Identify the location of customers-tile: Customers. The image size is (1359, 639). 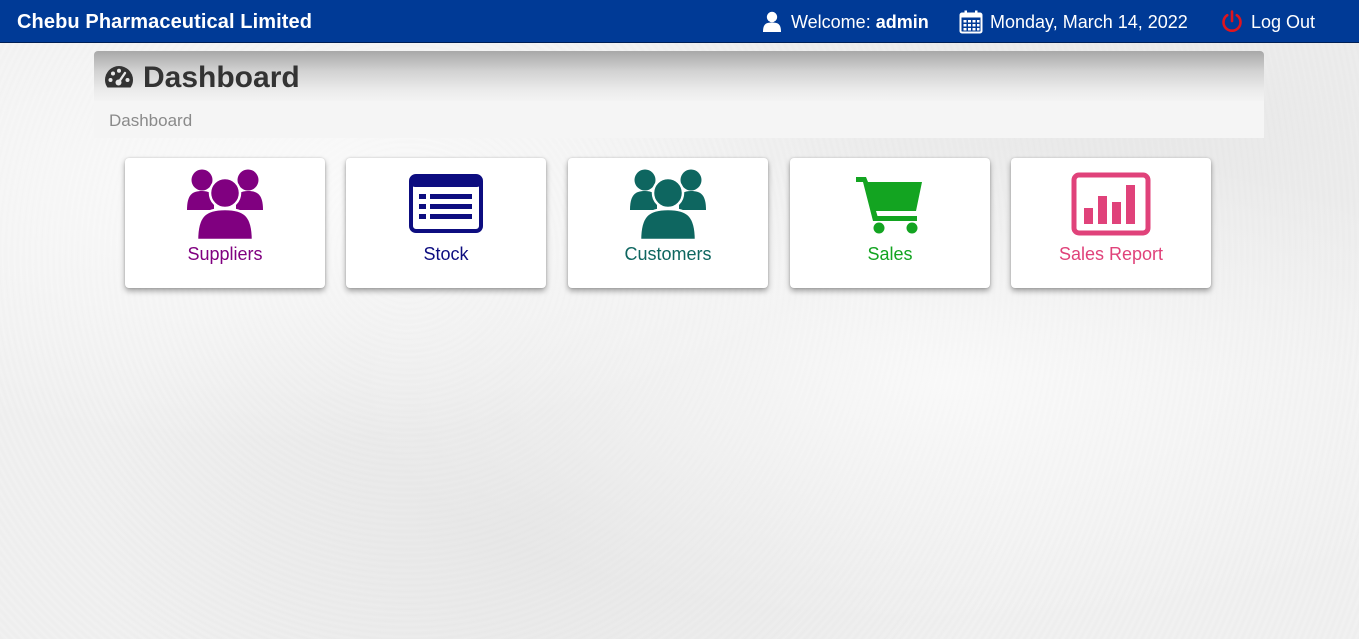
(668, 223).